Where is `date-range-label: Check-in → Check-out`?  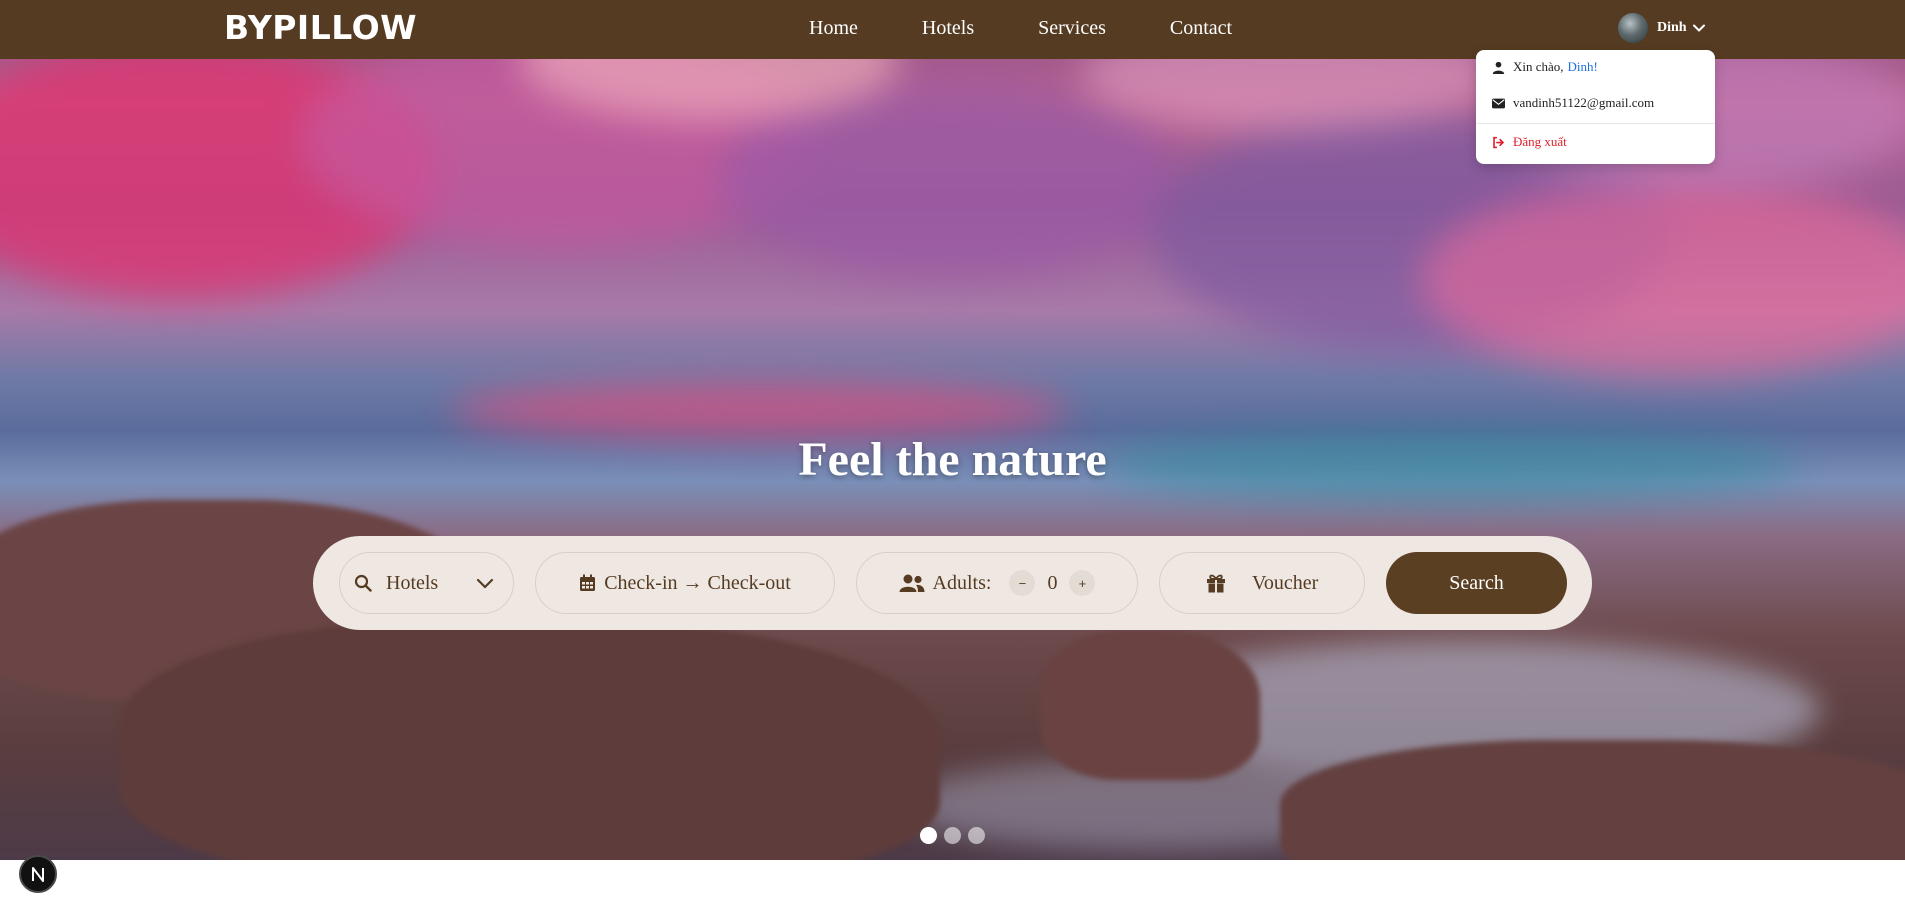 date-range-label: Check-in → Check-out is located at coordinates (697, 582).